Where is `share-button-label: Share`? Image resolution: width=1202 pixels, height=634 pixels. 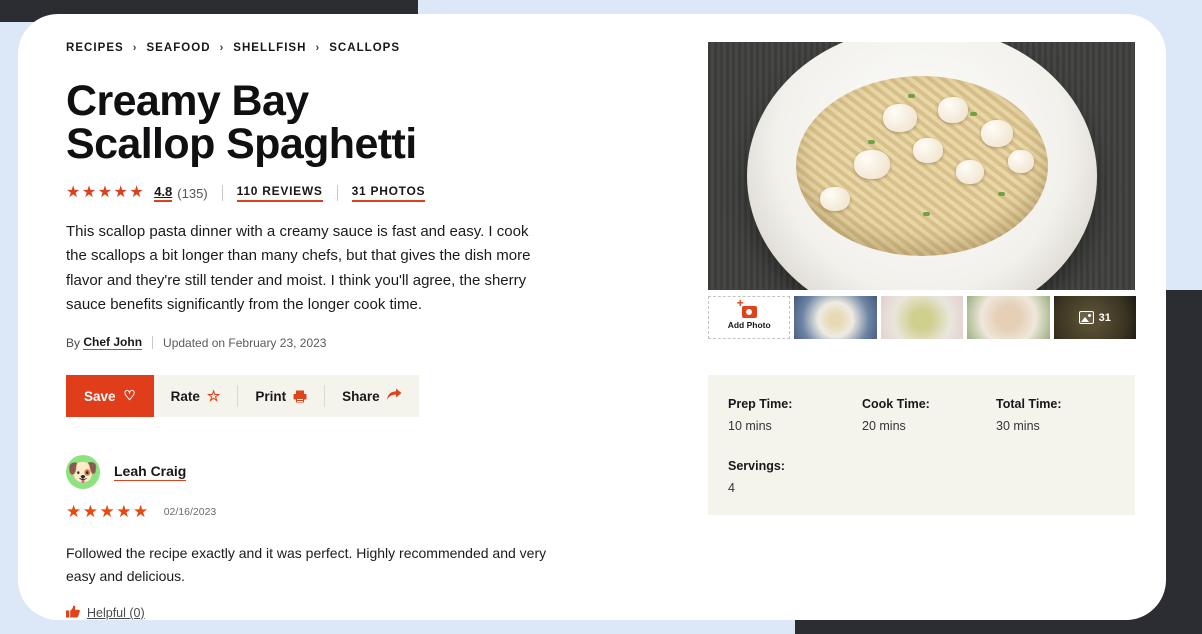
share-button-label: Share is located at coordinates (361, 396).